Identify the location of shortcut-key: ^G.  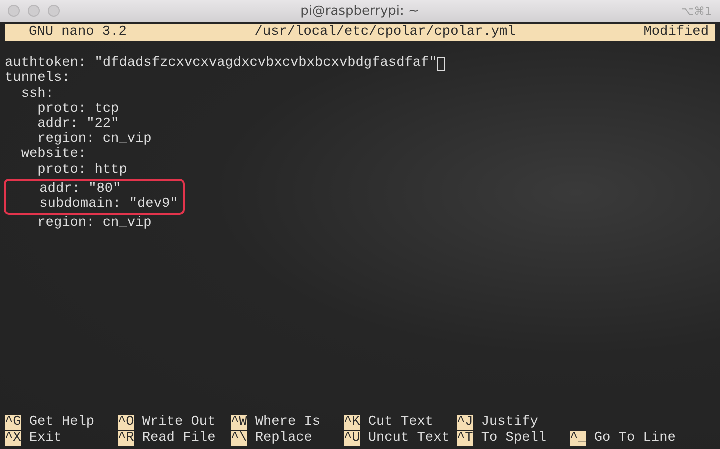
(13, 422).